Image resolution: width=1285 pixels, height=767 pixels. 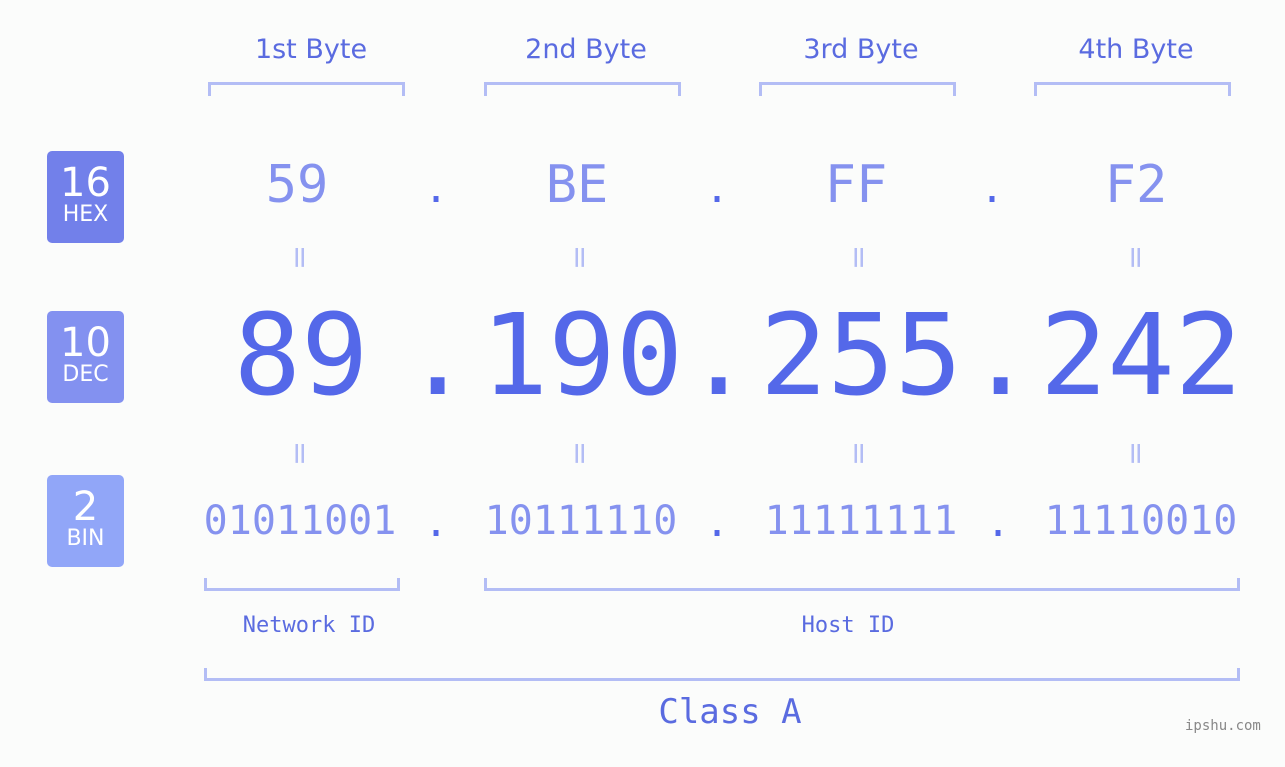 I want to click on hex-byte-1: 59, so click(x=297, y=185).